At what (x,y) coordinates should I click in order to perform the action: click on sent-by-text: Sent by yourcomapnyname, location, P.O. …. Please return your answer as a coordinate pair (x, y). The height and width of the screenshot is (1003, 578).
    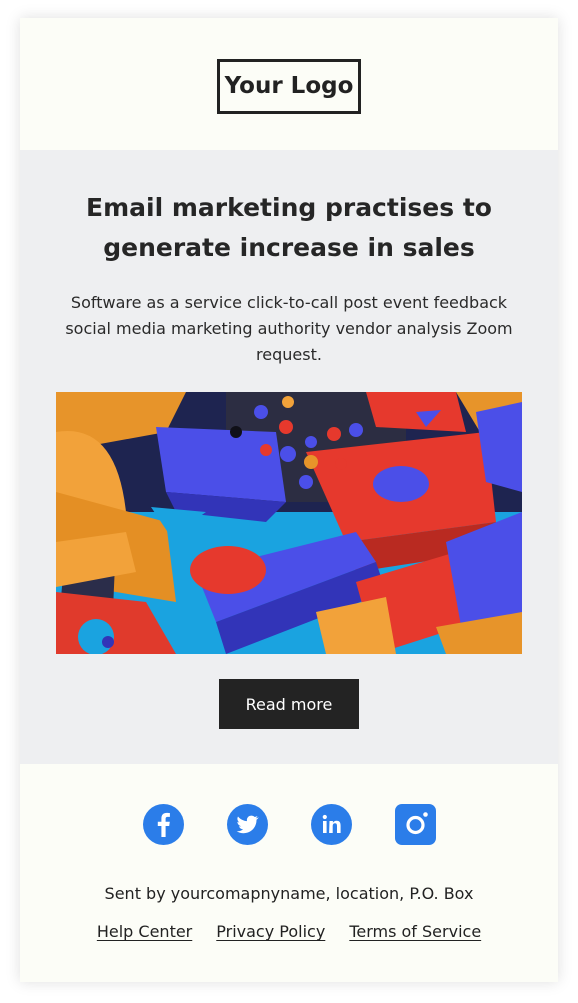
    Looking at the image, I should click on (289, 893).